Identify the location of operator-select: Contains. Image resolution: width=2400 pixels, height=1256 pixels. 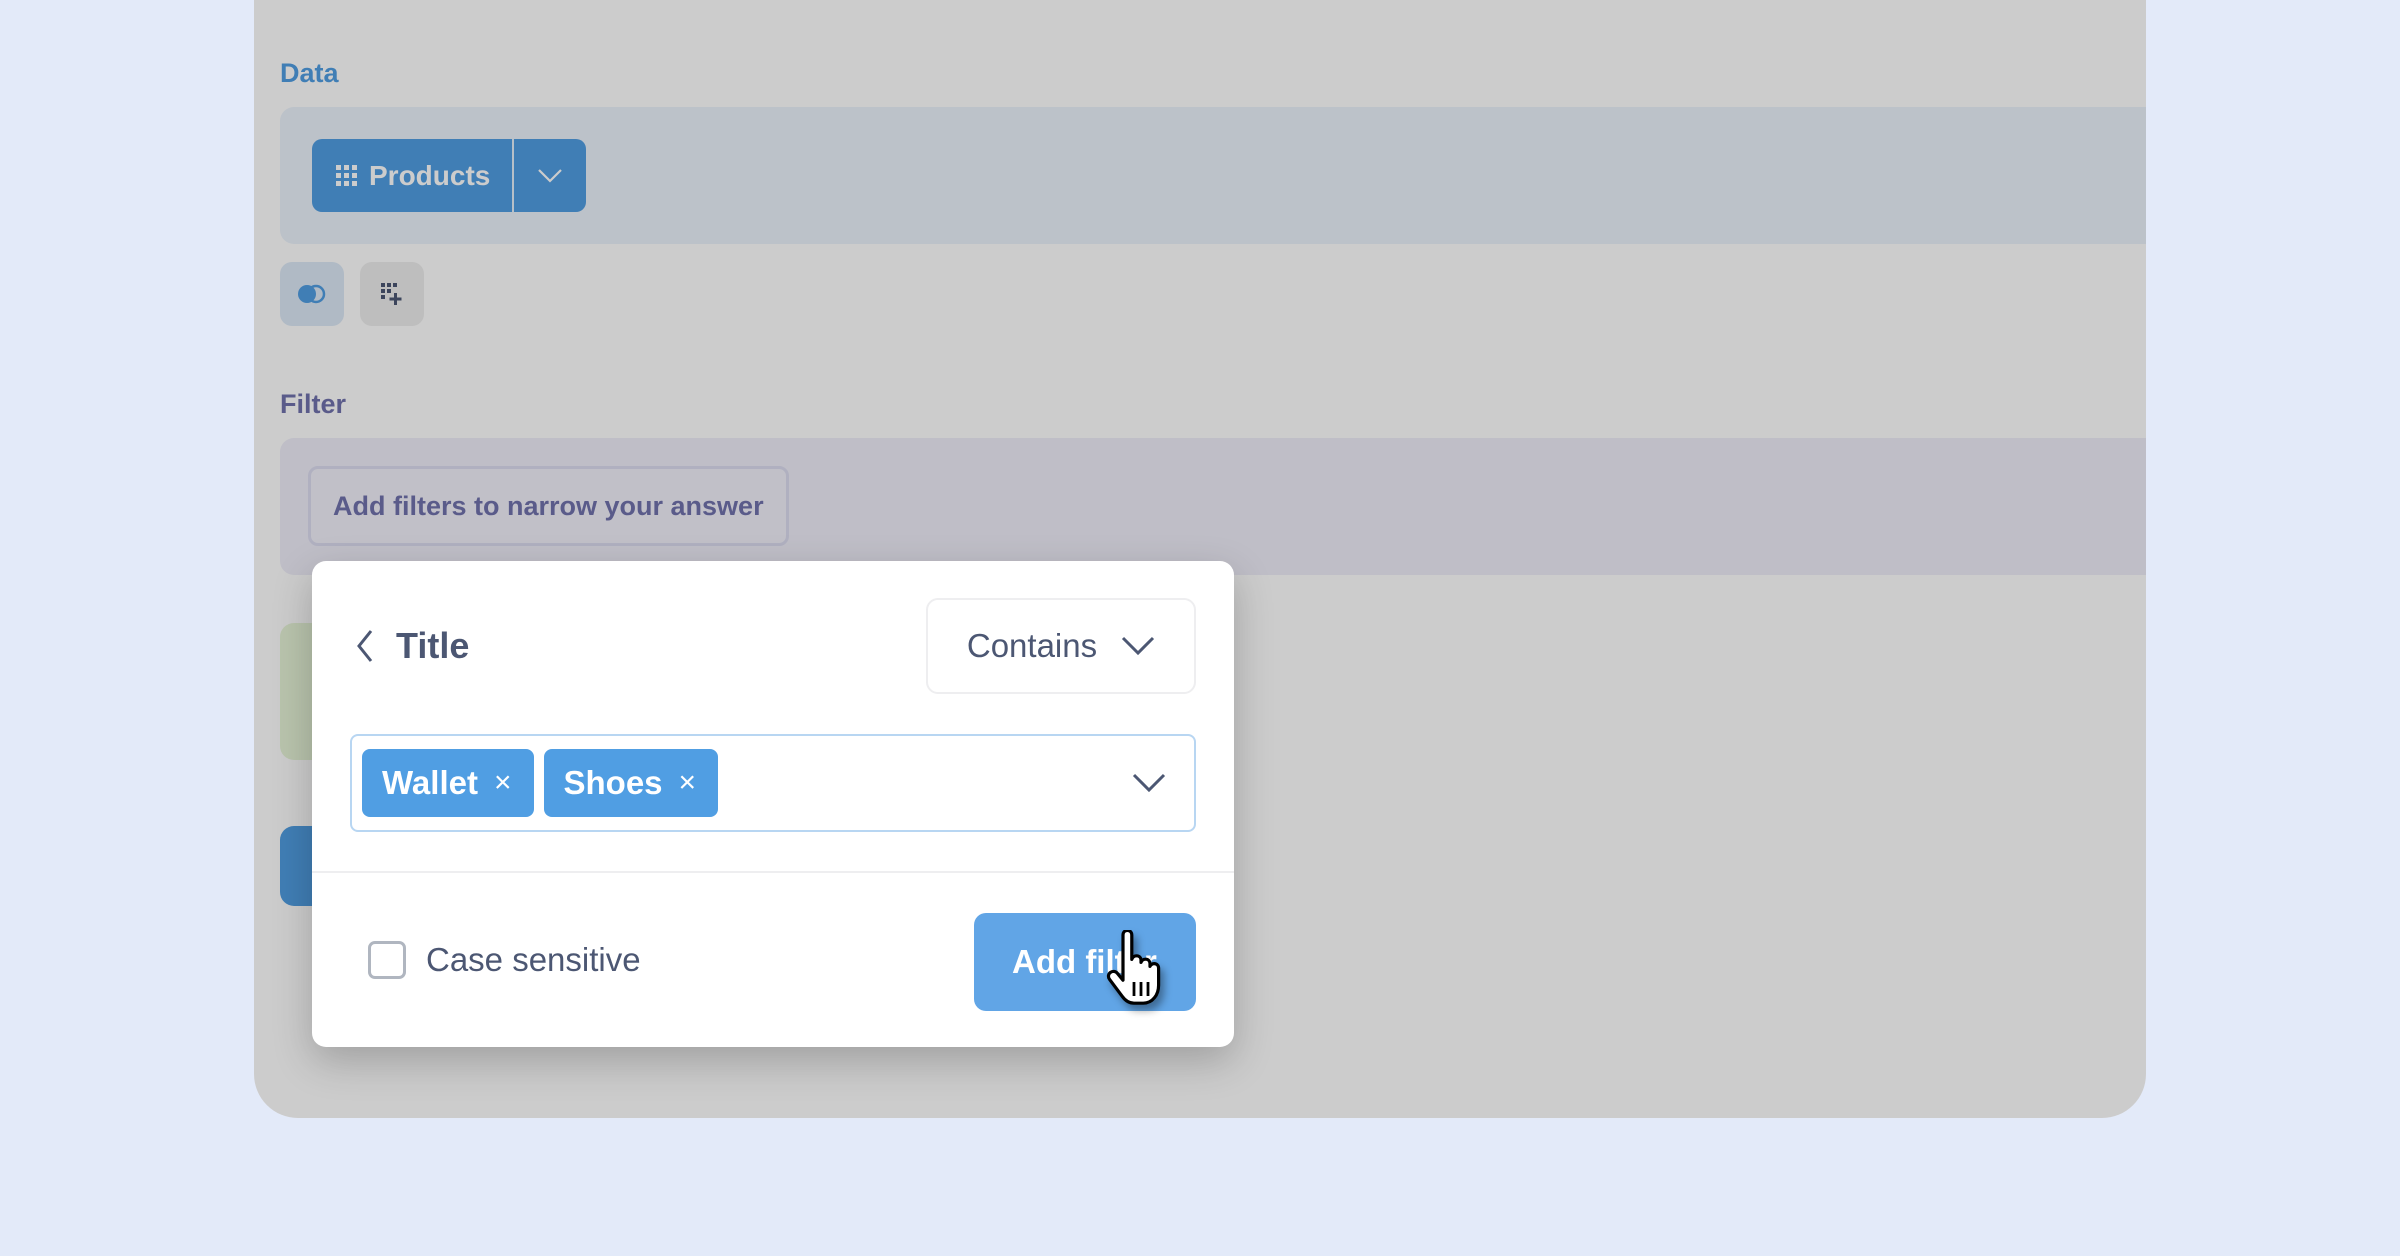
(1061, 646).